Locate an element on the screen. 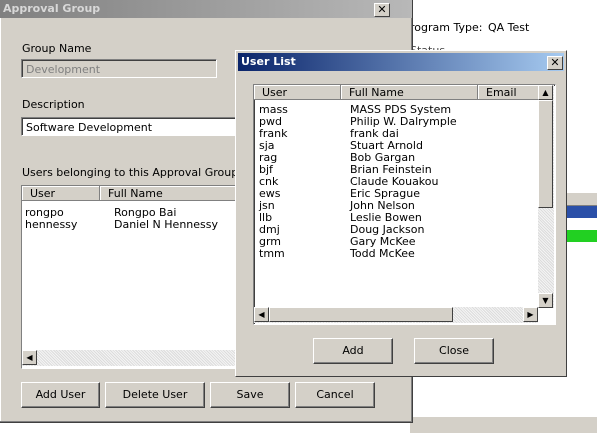 This screenshot has width=597, height=433. arrow-up-icon: ▲ is located at coordinates (545, 92).